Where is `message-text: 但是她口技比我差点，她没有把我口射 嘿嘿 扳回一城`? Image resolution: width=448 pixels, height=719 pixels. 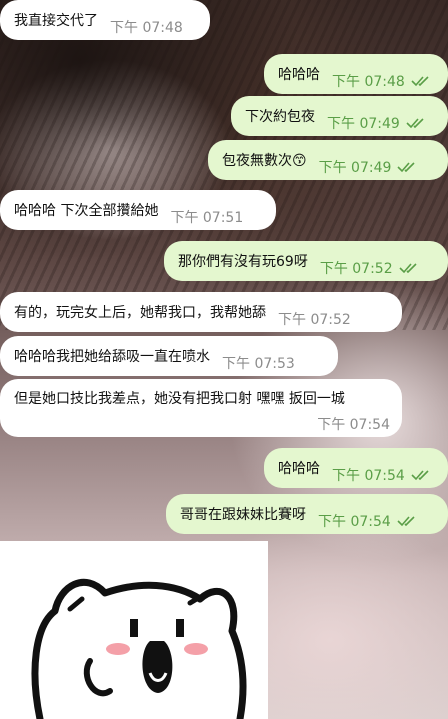 message-text: 但是她口技比我差点，她没有把我口射 嘿嘿 扳回一城 is located at coordinates (179, 399).